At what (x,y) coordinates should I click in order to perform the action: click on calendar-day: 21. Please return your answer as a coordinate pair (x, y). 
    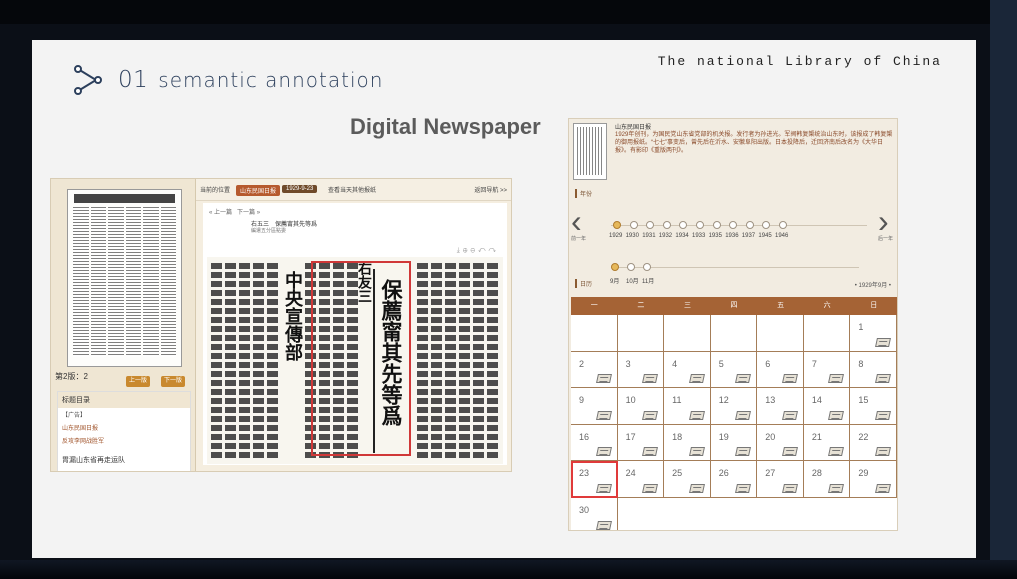
    Looking at the image, I should click on (827, 443).